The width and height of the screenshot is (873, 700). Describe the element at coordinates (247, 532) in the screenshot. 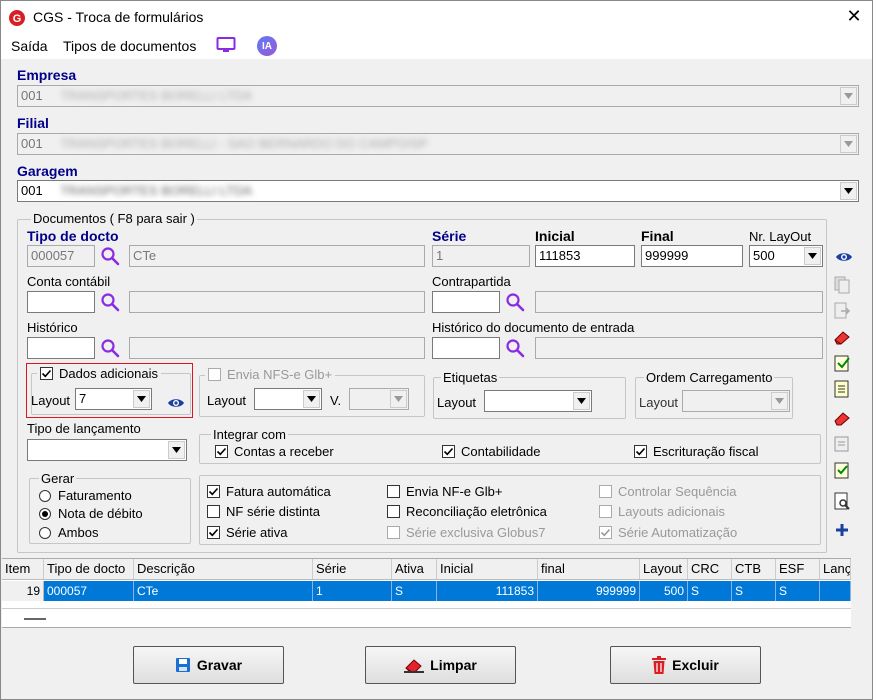

I see `serie-ativa-checkbox: Série ativa` at that location.